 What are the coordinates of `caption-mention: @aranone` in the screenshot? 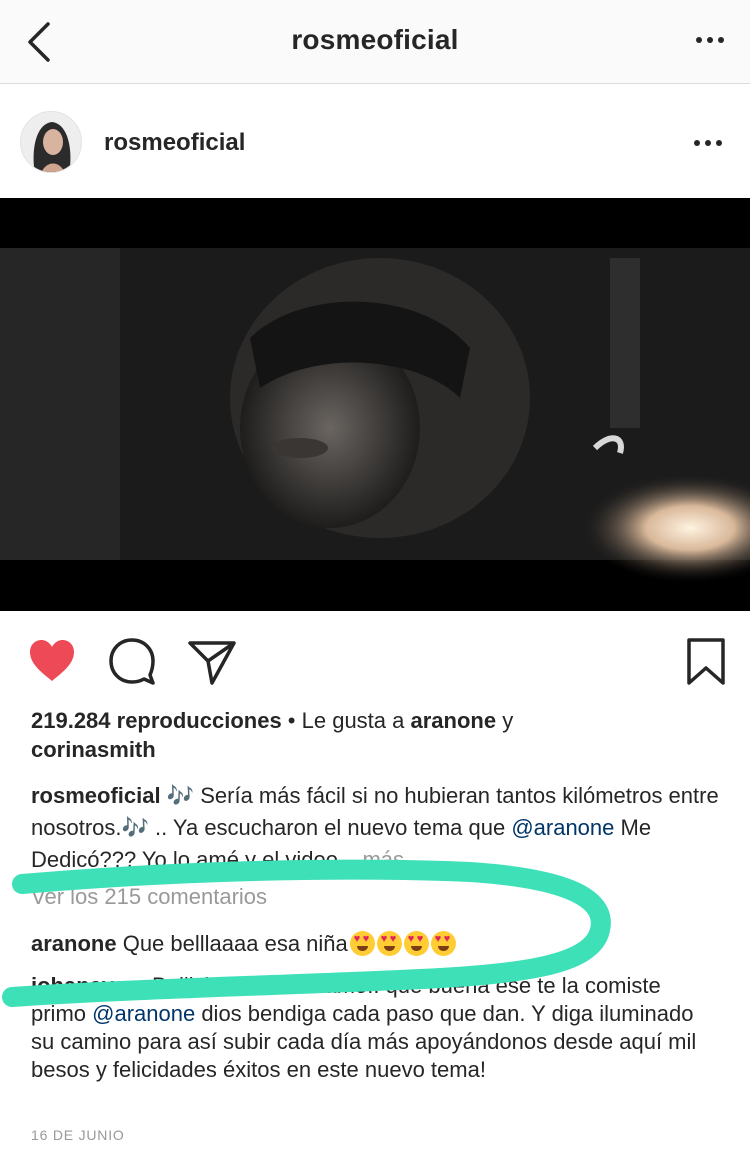 It's located at (562, 827).